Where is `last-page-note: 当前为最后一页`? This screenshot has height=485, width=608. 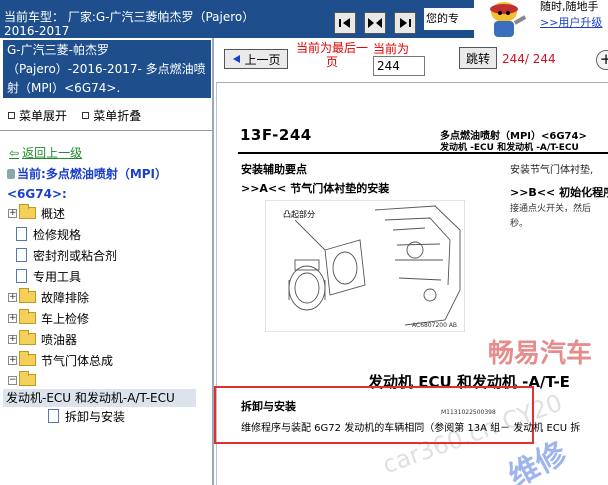 last-page-note: 当前为最后一页 is located at coordinates (332, 55).